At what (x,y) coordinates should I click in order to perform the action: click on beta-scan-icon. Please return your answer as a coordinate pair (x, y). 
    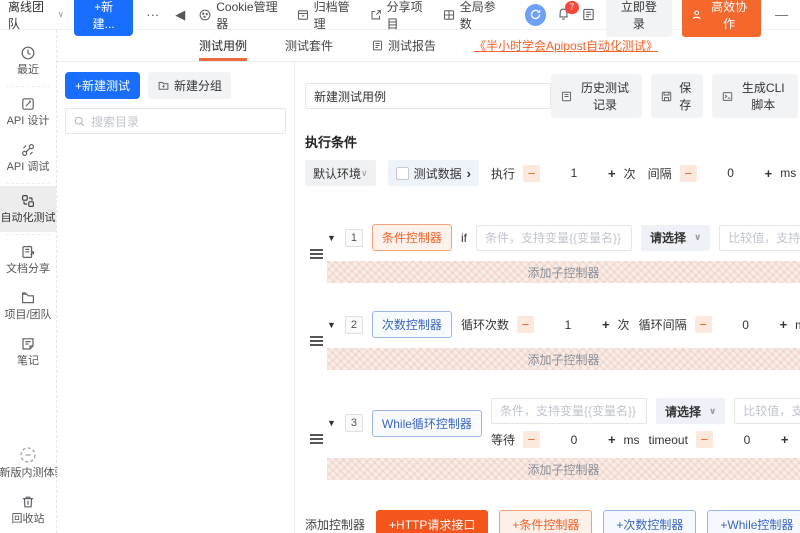
    Looking at the image, I should click on (28, 455).